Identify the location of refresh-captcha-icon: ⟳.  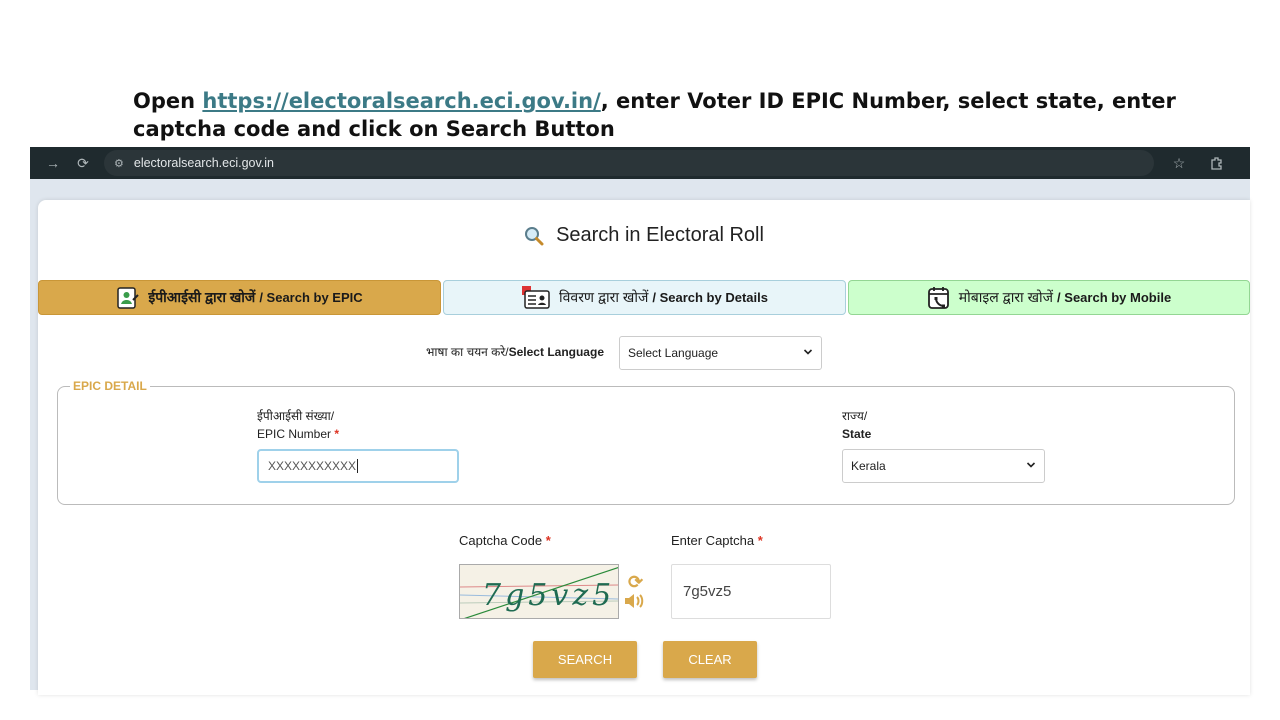
(635, 582).